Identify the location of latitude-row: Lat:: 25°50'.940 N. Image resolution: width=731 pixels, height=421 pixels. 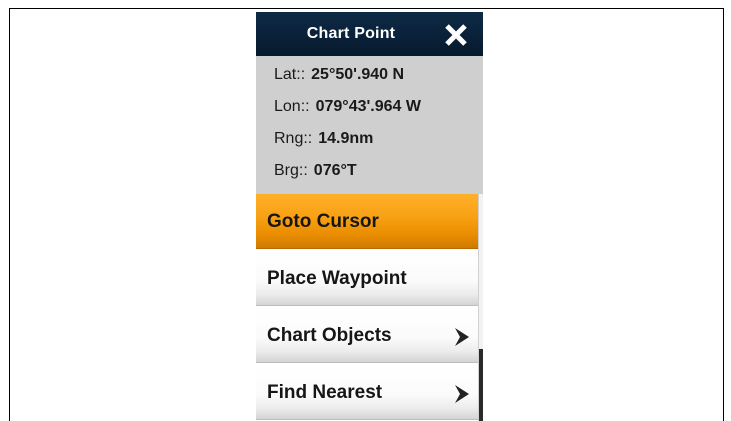
(339, 75).